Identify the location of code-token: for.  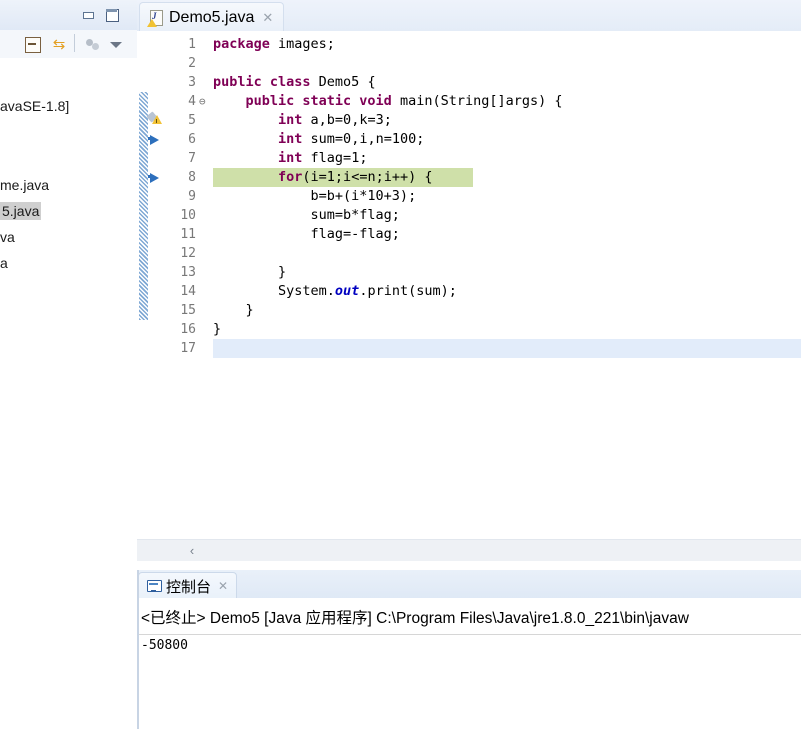
(290, 177).